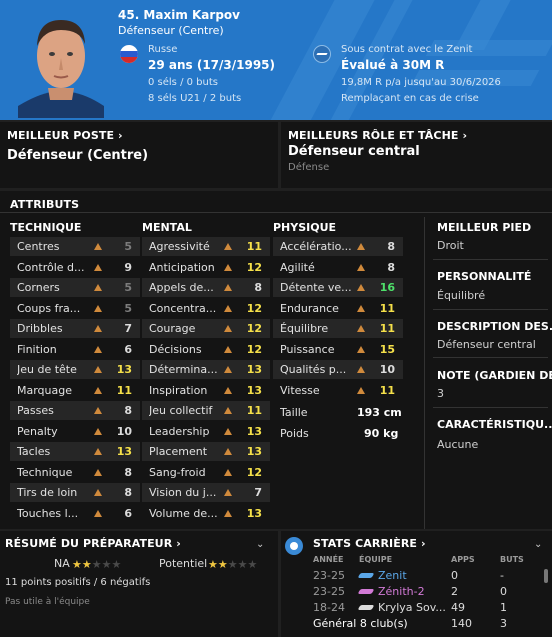  I want to click on squad-status: Remplaçant en cas de crise, so click(410, 98).